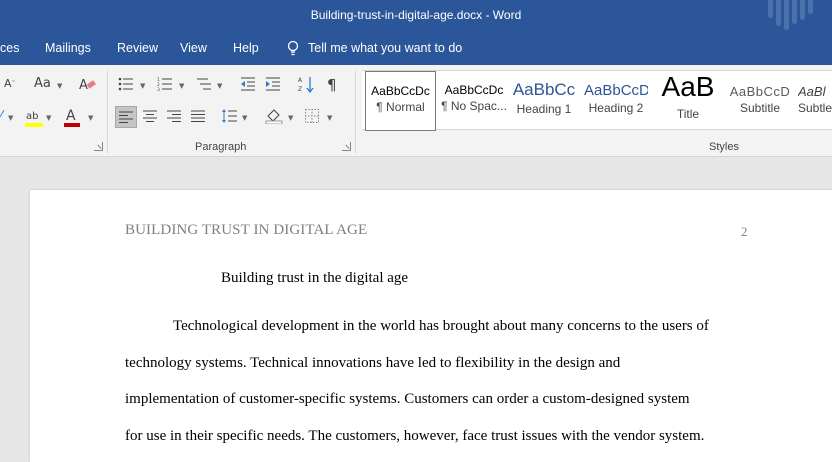 The image size is (832, 462). I want to click on svg-text: 3, so click(158, 89).